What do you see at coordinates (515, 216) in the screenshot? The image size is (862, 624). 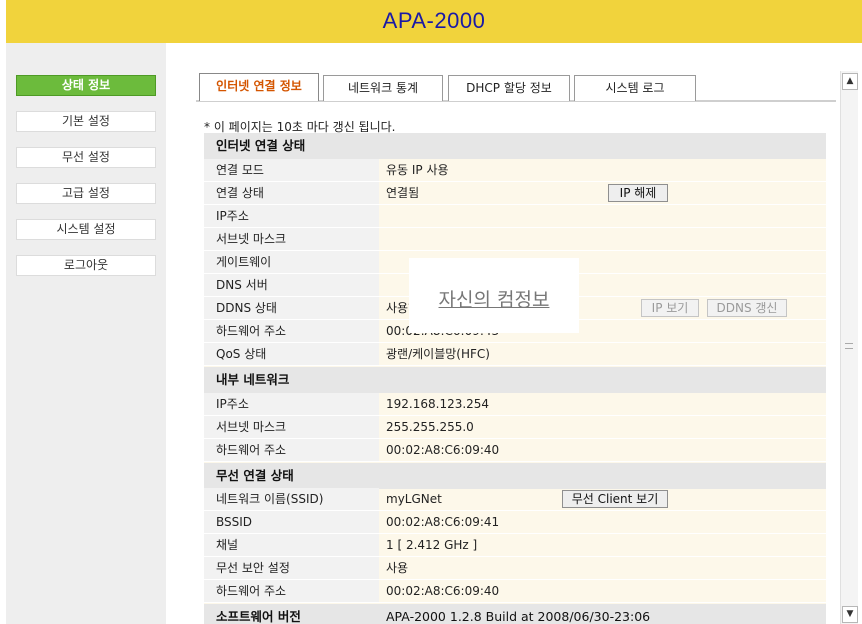 I see `row-ip-address: IP주소` at bounding box center [515, 216].